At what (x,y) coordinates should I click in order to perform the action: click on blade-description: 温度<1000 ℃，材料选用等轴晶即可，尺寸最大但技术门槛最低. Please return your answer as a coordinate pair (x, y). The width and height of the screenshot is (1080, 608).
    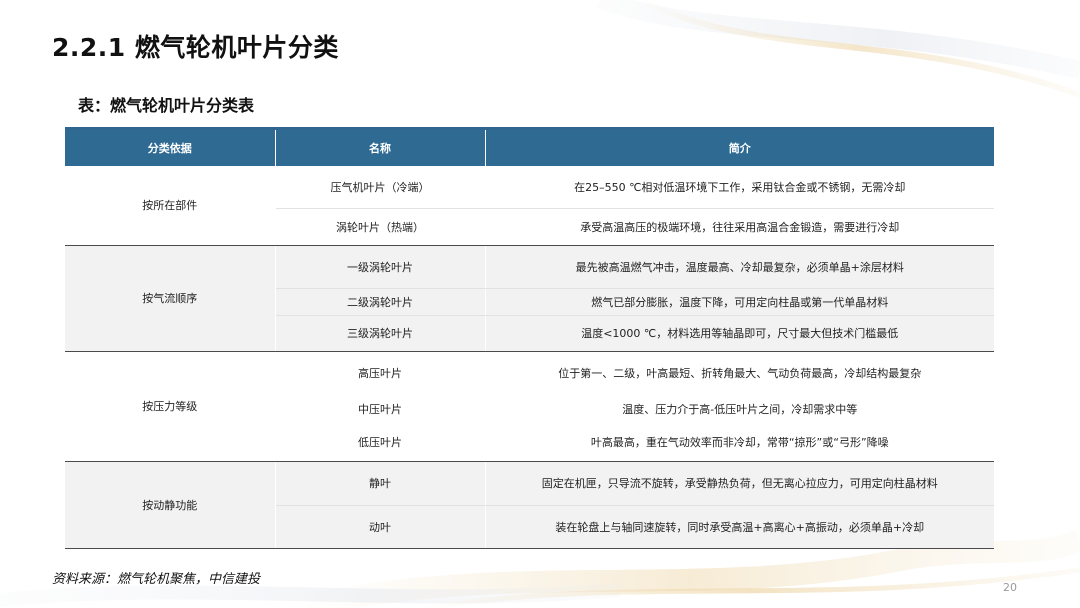
    Looking at the image, I should click on (739, 333).